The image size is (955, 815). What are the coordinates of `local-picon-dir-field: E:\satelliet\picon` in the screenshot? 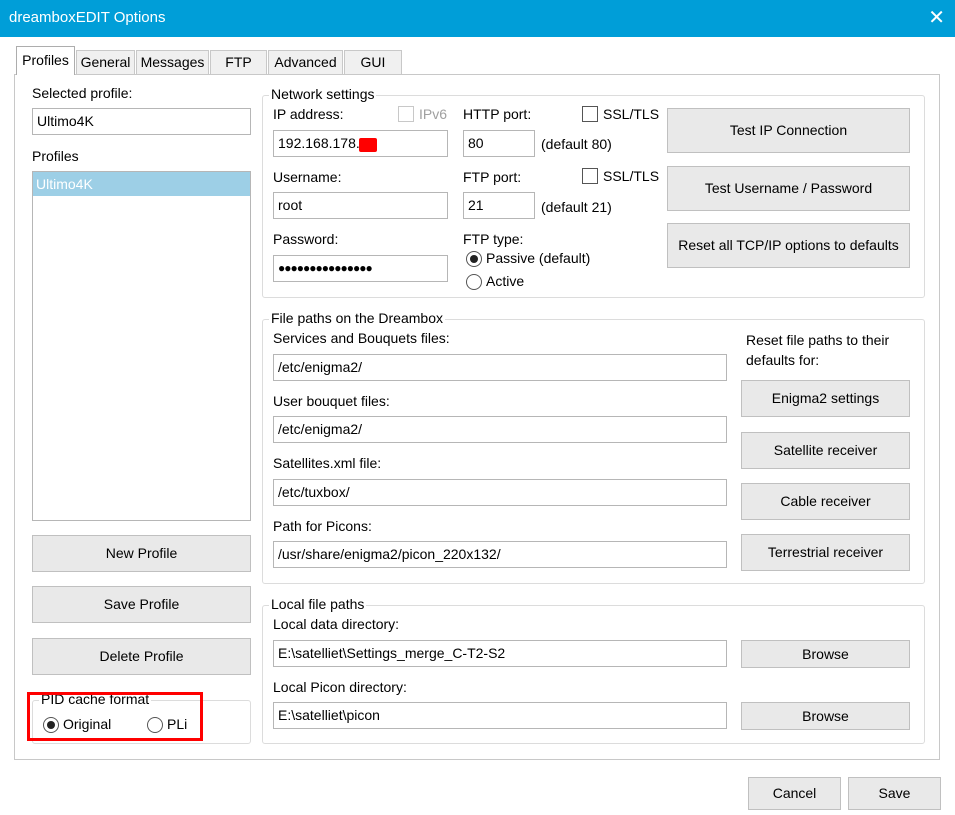 It's located at (500, 715).